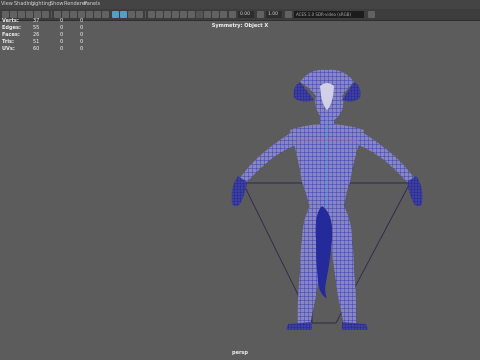  What do you see at coordinates (385, 157) in the screenshot?
I see `mesh-arm-right` at bounding box center [385, 157].